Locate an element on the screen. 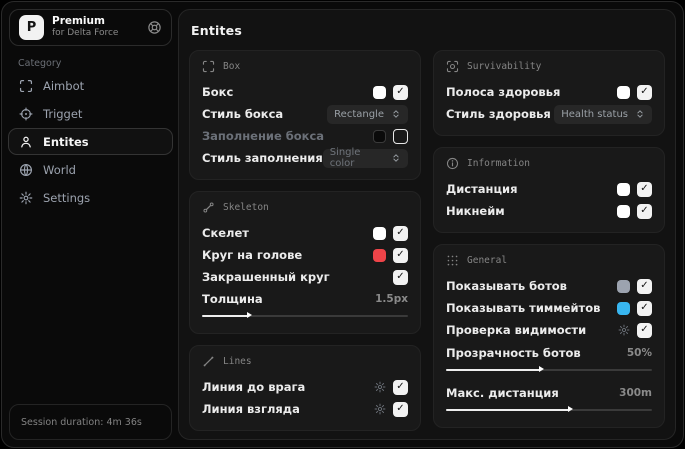  brand-text: Premium for Delta Force is located at coordinates (95, 27).